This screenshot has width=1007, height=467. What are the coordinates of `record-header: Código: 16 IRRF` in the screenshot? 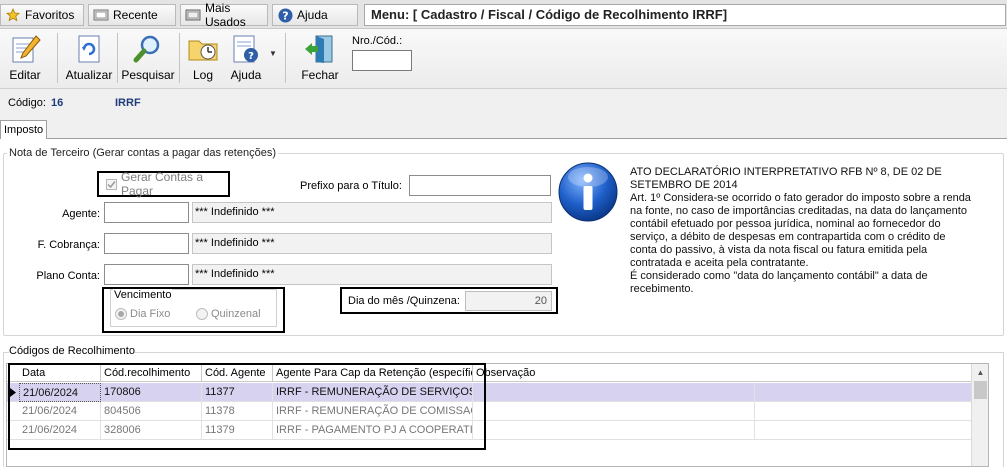 It's located at (503, 103).